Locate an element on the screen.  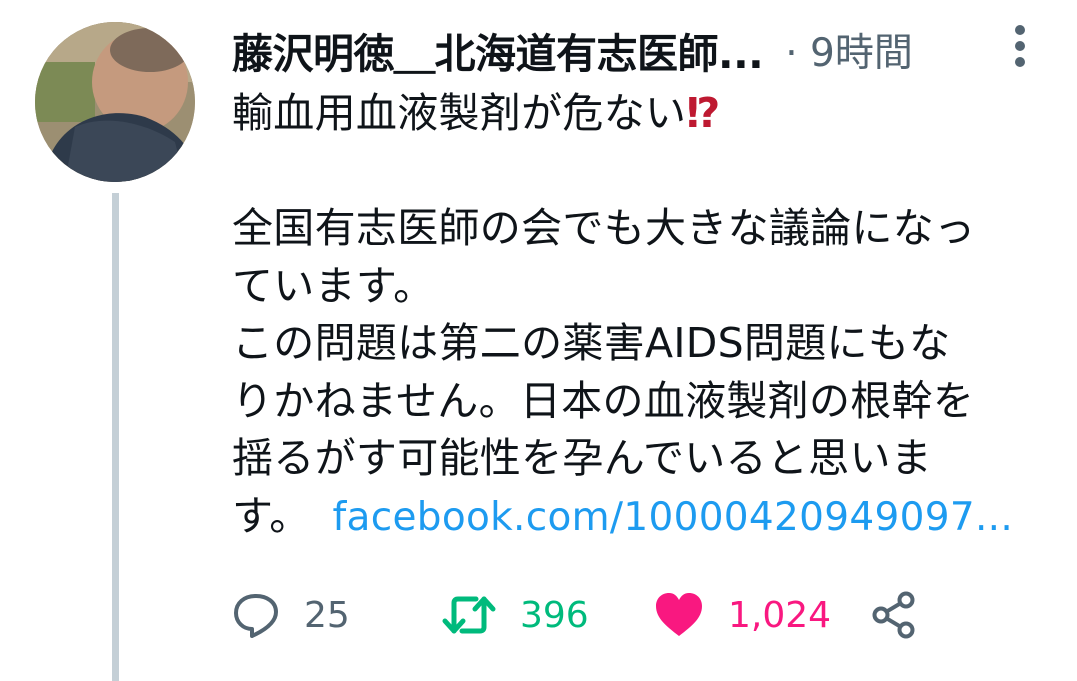
tweet-text-line: ています。 is located at coordinates (333, 285).